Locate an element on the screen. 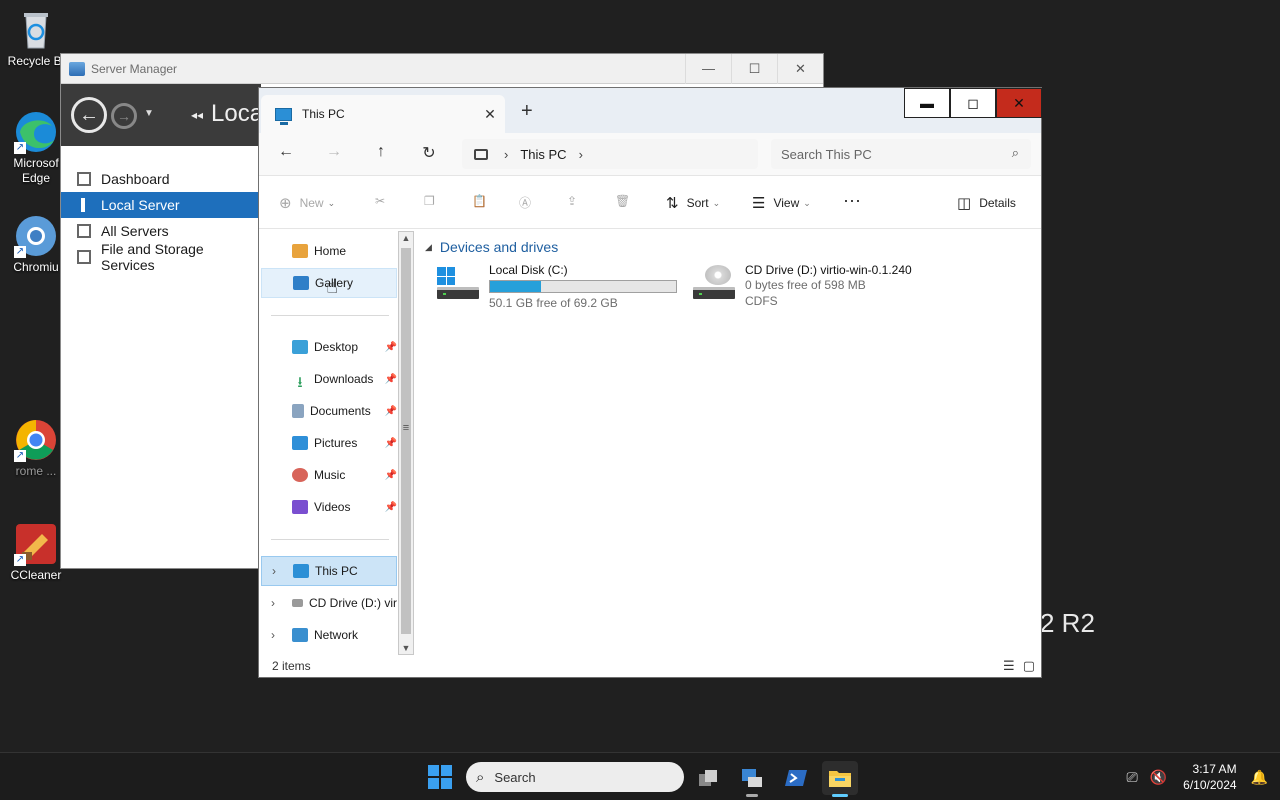 This screenshot has height=800, width=1280. sm-nav-label: File and Storage Services is located at coordinates (152, 257).